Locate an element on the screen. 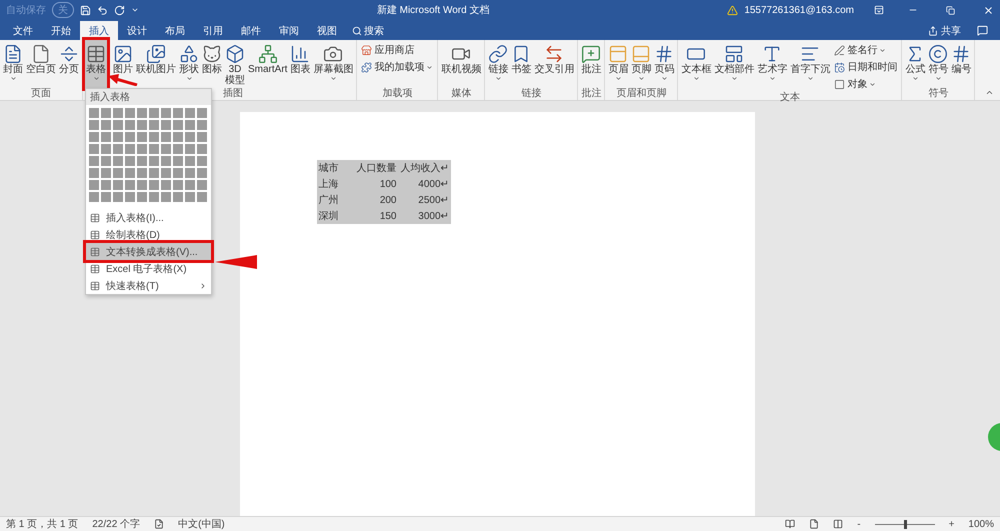  ribbon-button: 日期和时间 is located at coordinates (866, 67).